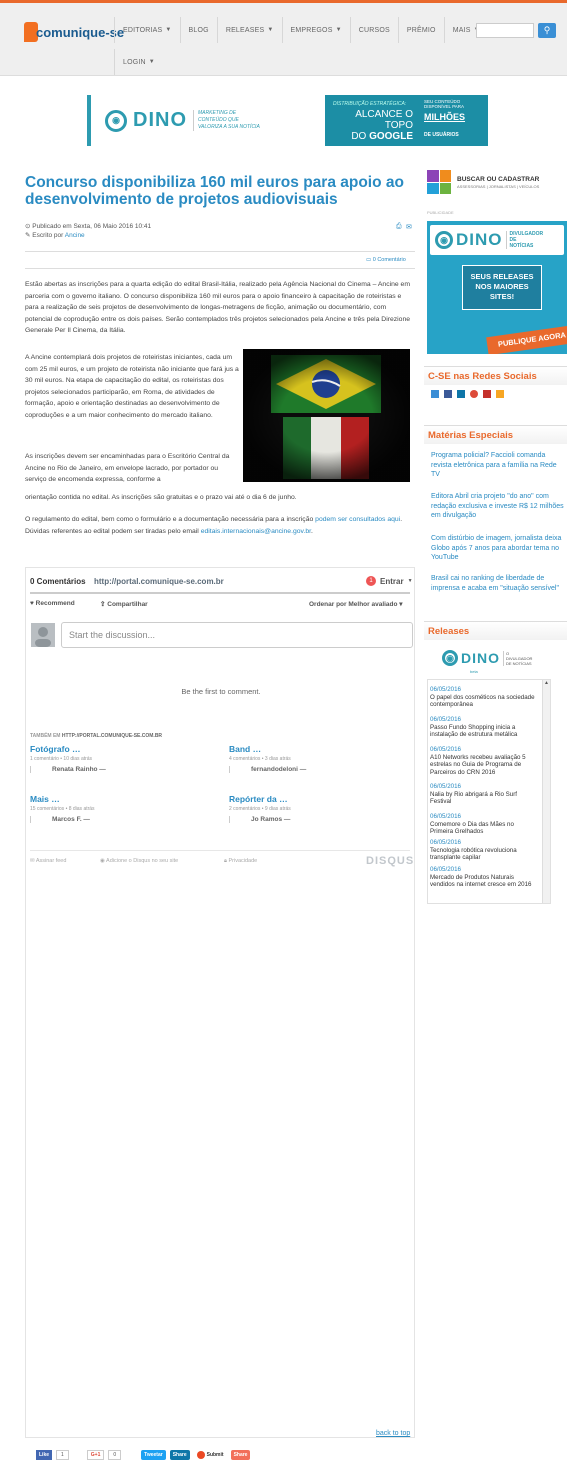 This screenshot has height=1468, width=567. I want to click on lock-icon: 🔒︎, so click(225, 861).